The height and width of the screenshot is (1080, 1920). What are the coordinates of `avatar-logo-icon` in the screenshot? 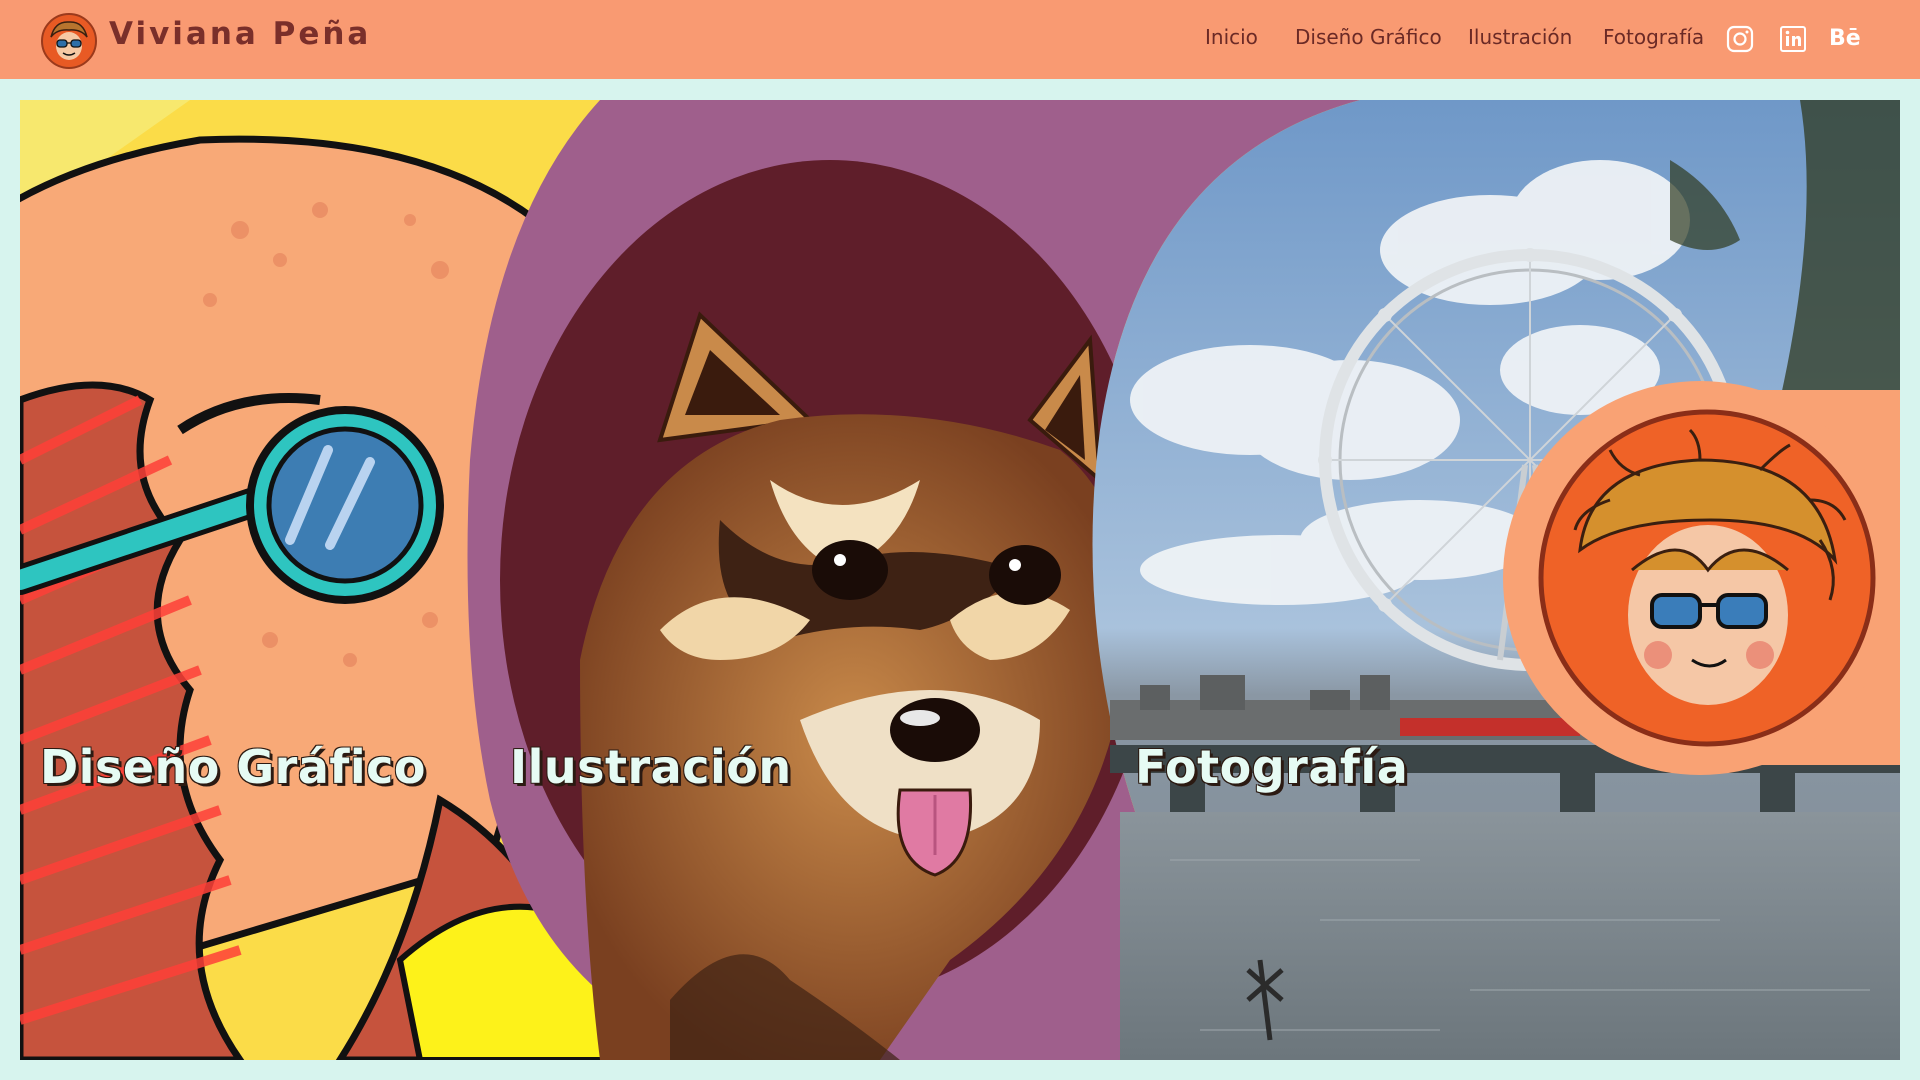 It's located at (69, 41).